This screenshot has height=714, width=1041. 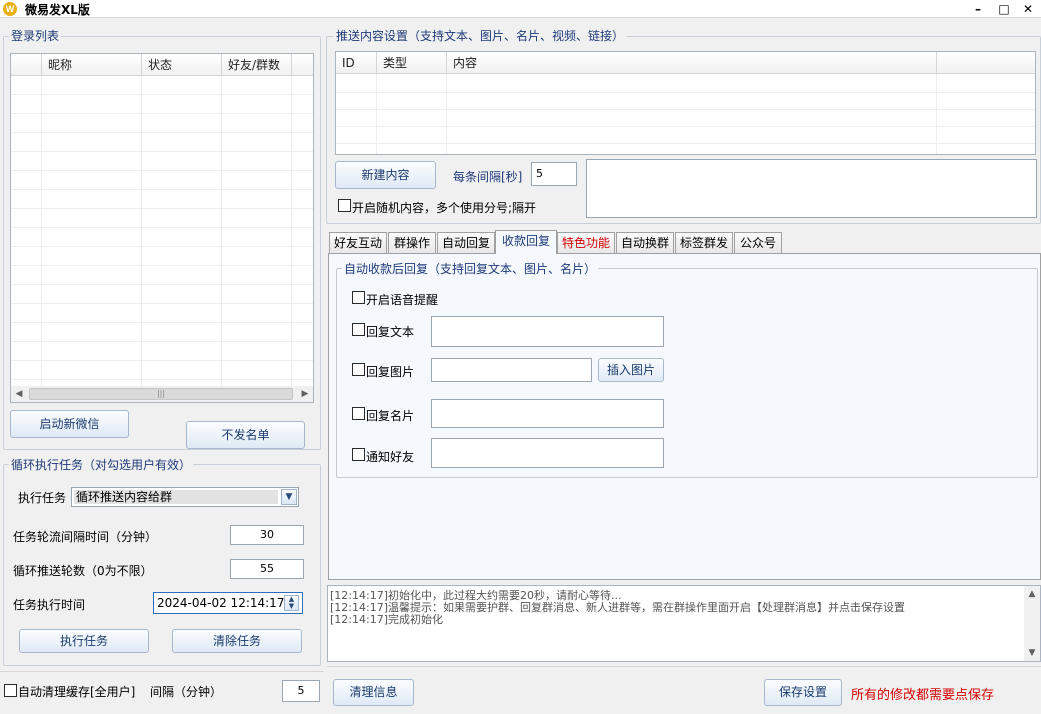 I want to click on reply-text-label: 回复文本, so click(x=390, y=332).